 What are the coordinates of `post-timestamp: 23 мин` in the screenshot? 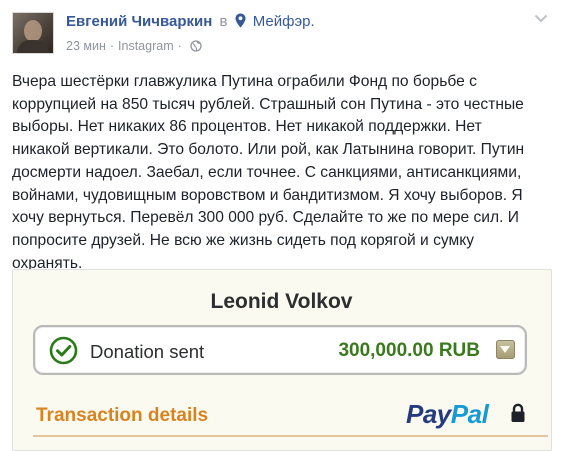 It's located at (86, 46).